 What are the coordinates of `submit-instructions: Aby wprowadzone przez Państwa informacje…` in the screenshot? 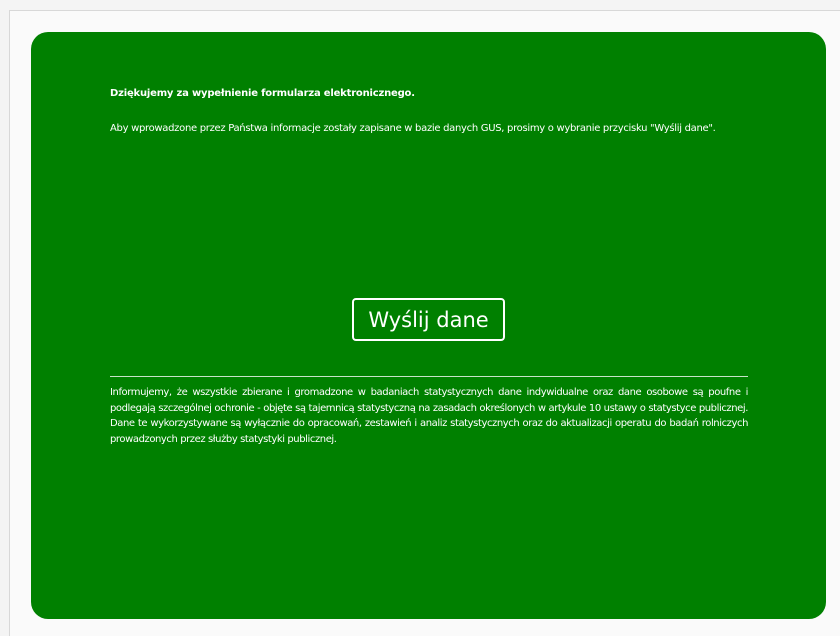 It's located at (413, 128).